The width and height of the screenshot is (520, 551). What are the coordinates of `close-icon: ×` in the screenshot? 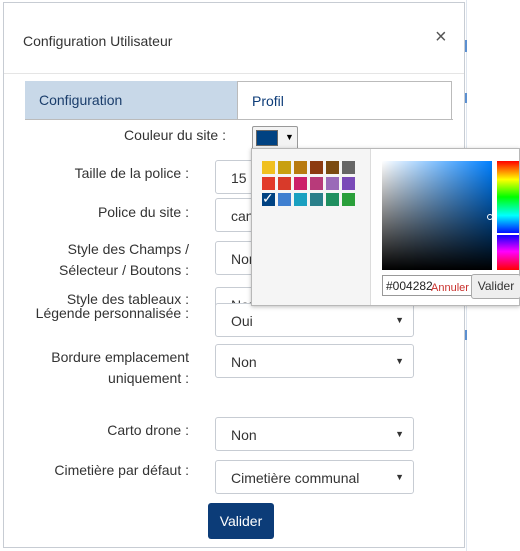 It's located at (441, 37).